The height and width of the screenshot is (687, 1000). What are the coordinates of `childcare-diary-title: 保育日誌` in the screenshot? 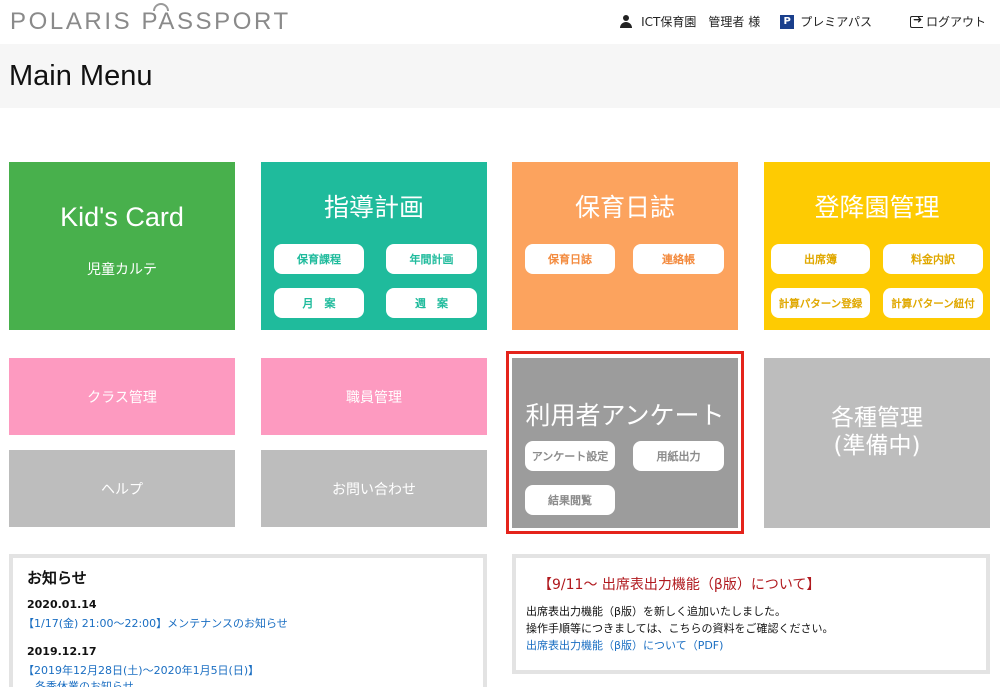 It's located at (625, 206).